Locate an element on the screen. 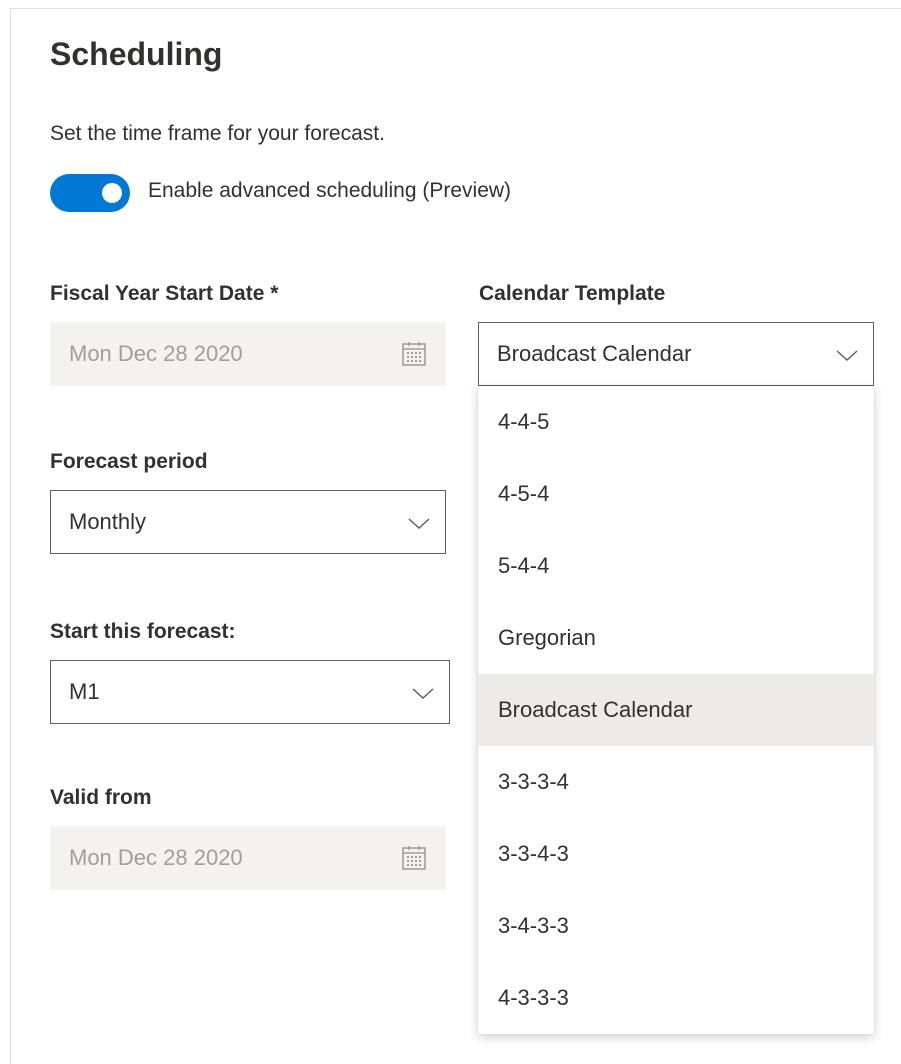 This screenshot has height=1064, width=901. fiscal-year-start-label: Fiscal Year Start Date * is located at coordinates (164, 293).